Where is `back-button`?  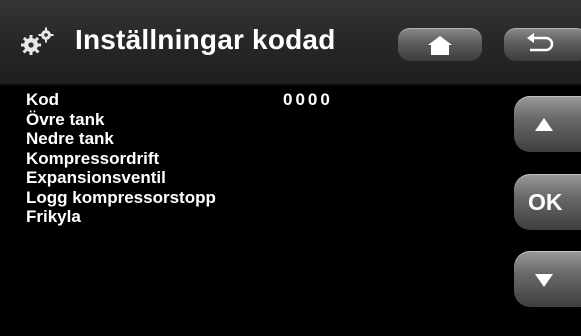 back-button is located at coordinates (542, 44).